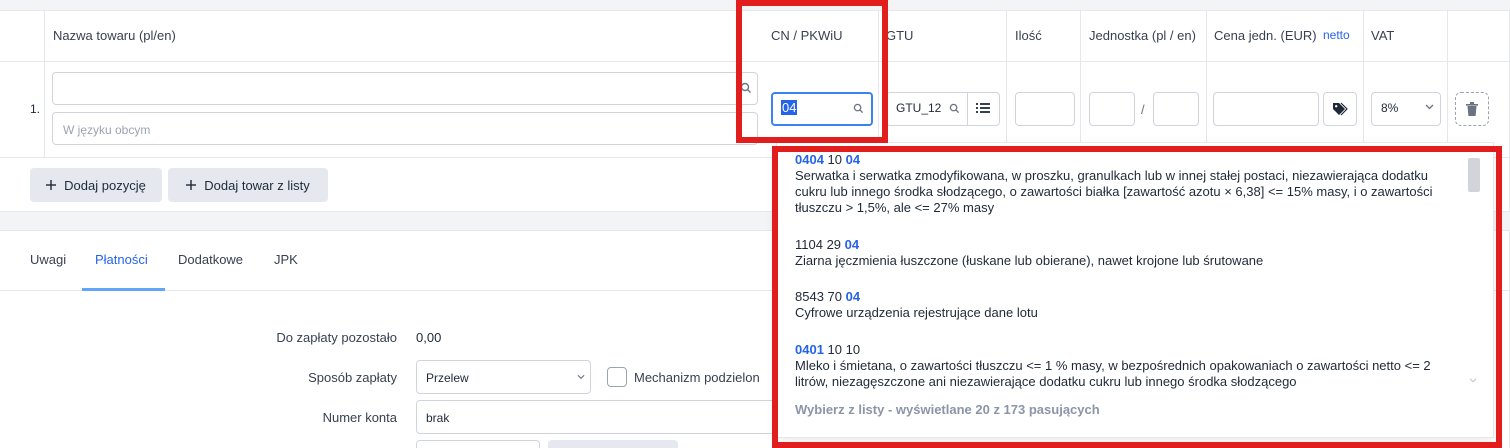 The image size is (1510, 448). I want to click on split-payment-checkbox, so click(617, 377).